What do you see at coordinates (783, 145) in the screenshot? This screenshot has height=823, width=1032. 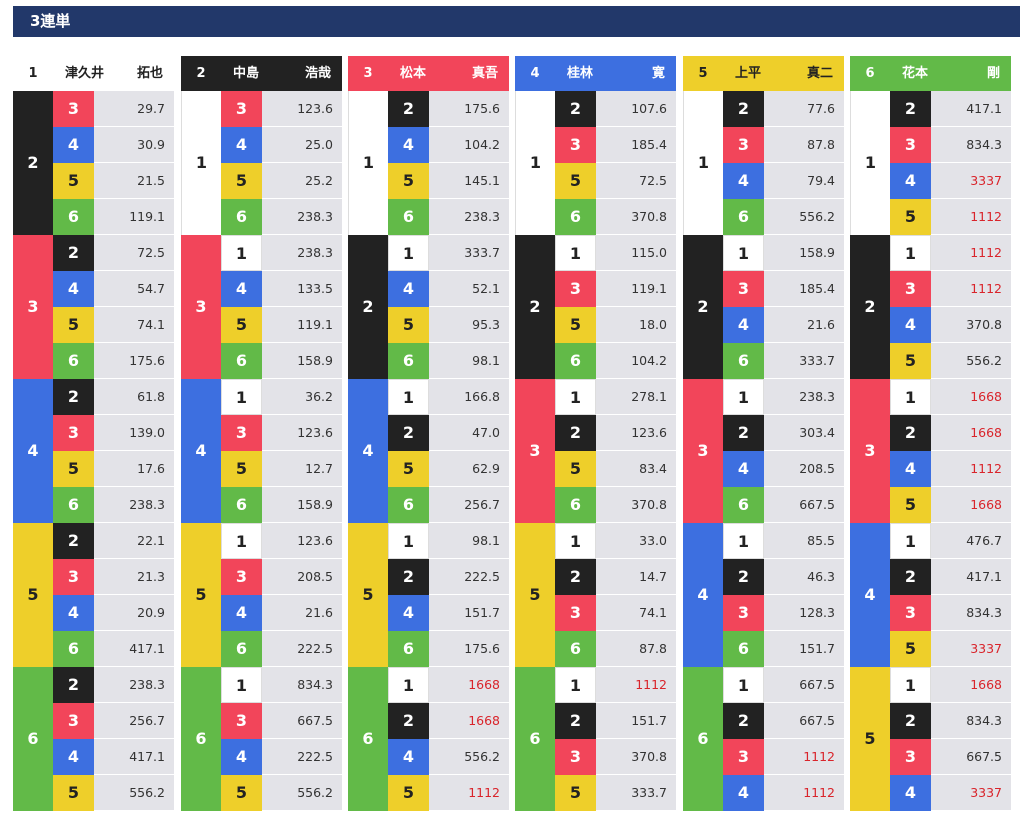 I see `odds-row: 3 87.8` at bounding box center [783, 145].